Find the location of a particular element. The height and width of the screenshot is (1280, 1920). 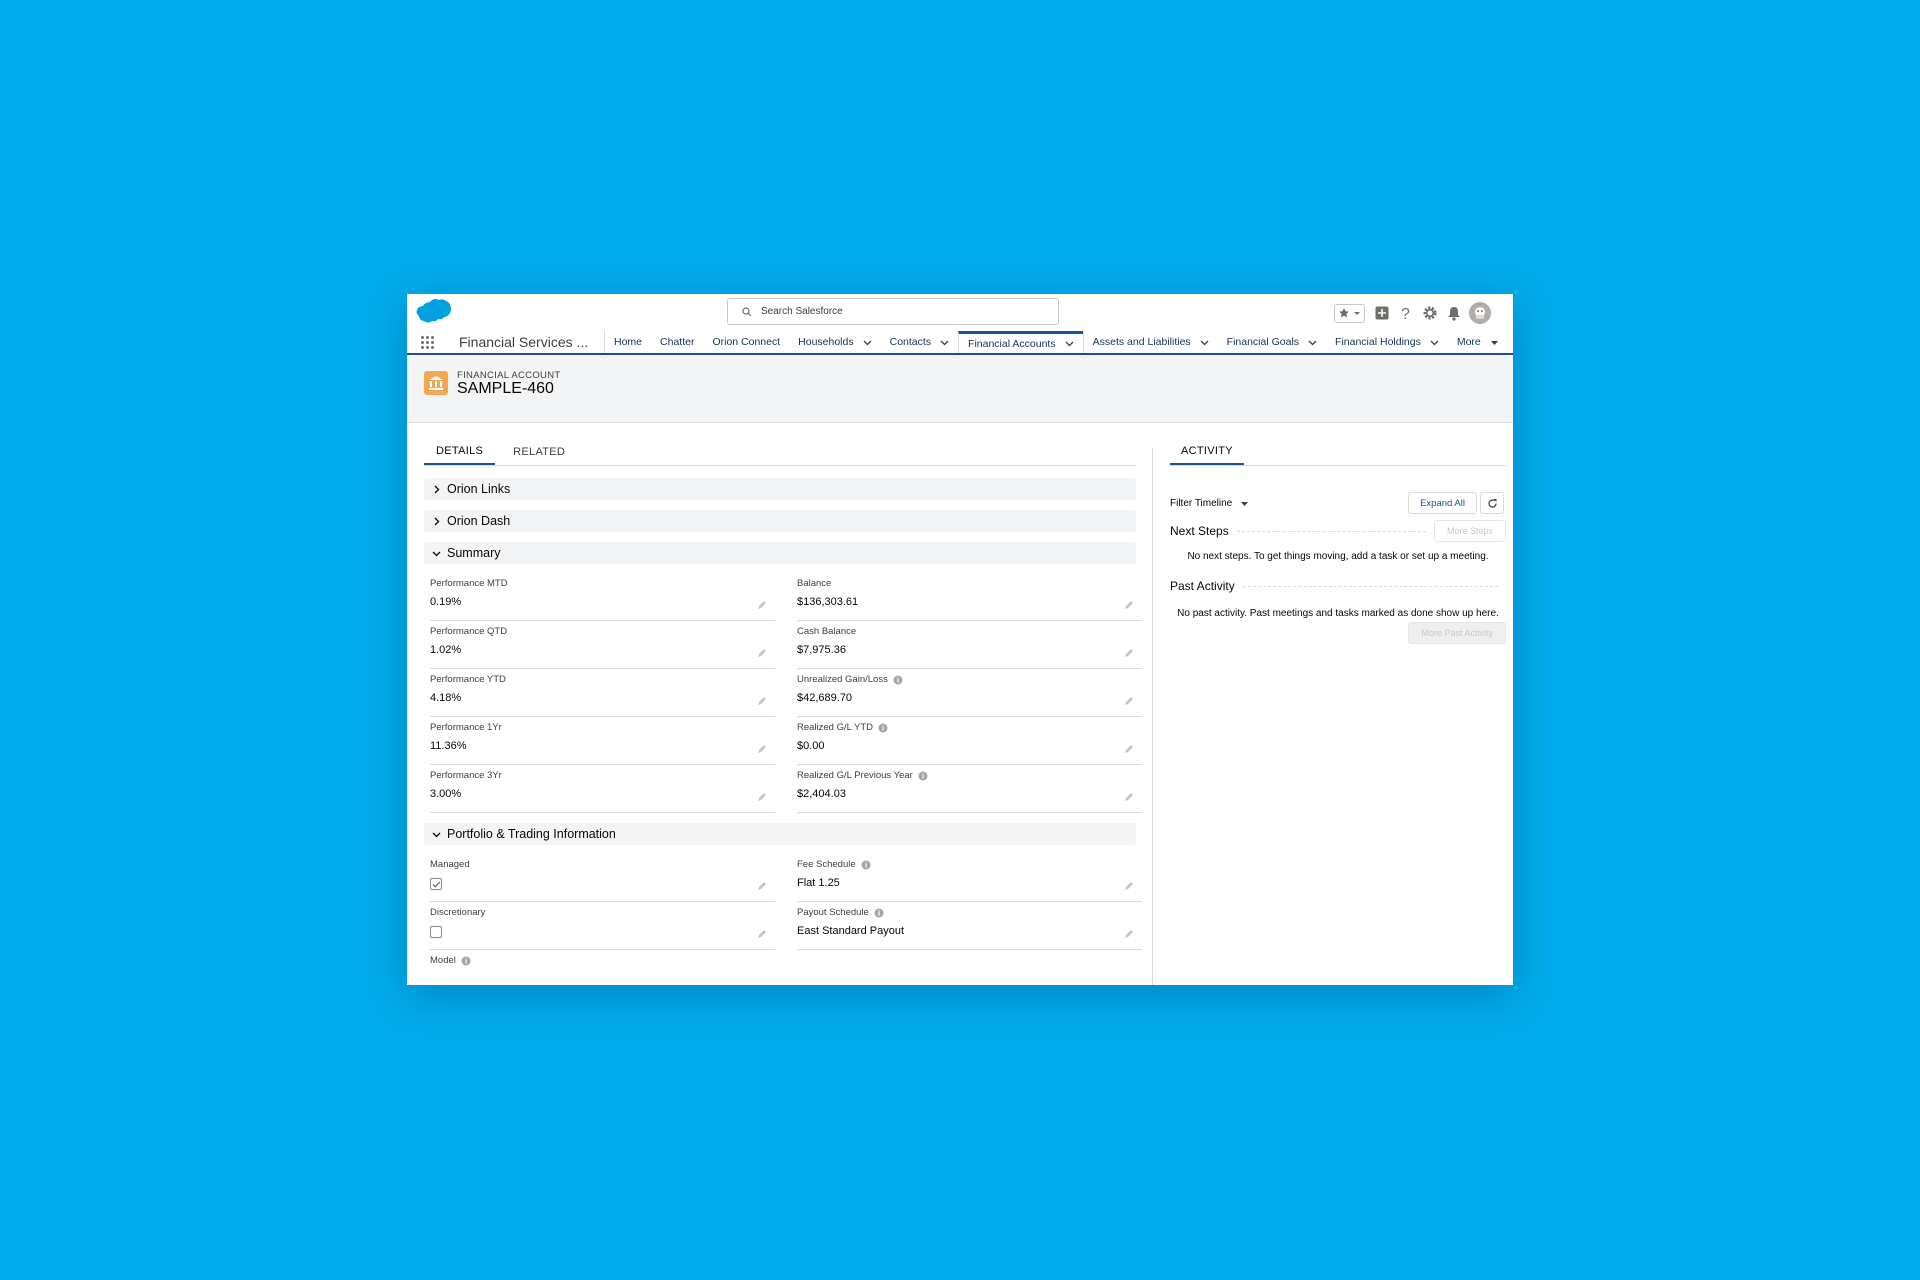

nav-tab-orion-connect: Orion Connect is located at coordinates (746, 342).